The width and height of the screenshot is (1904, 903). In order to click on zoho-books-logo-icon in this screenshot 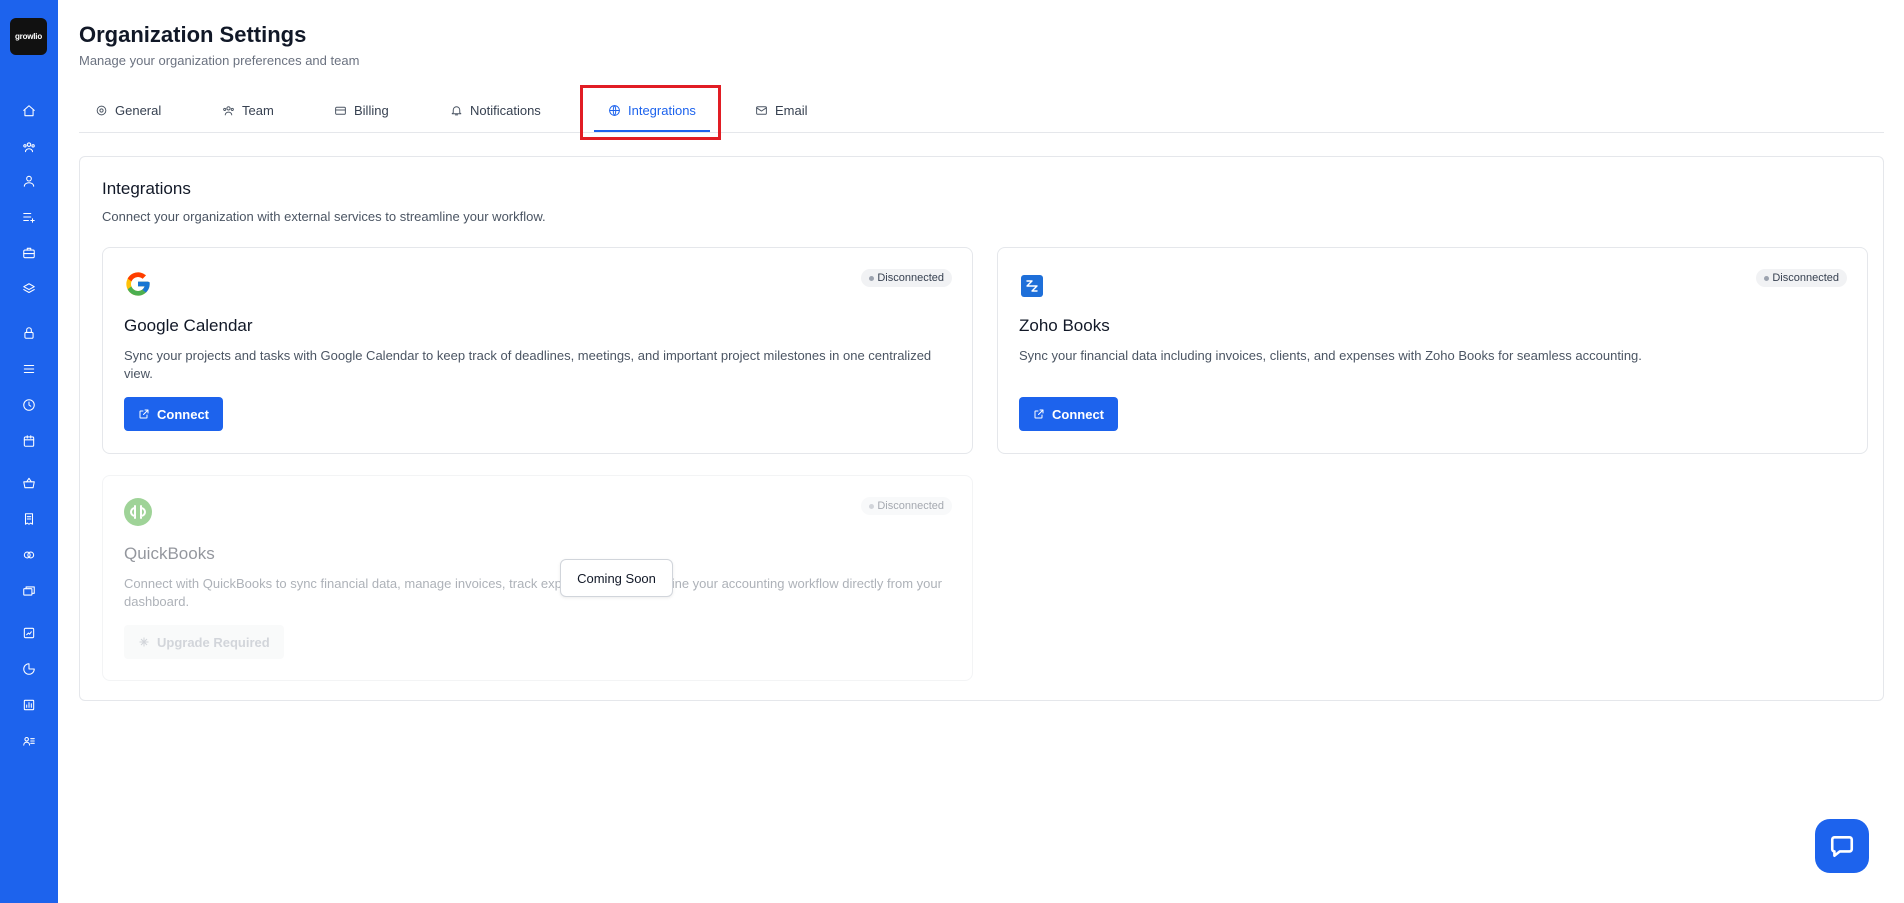, I will do `click(1032, 286)`.